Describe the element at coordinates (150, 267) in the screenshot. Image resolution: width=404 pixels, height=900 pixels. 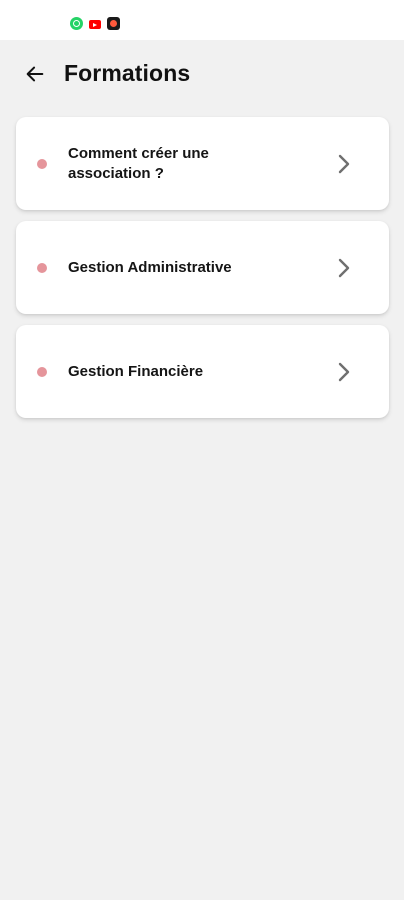
I see `formation-label: Gestion Administrative` at that location.